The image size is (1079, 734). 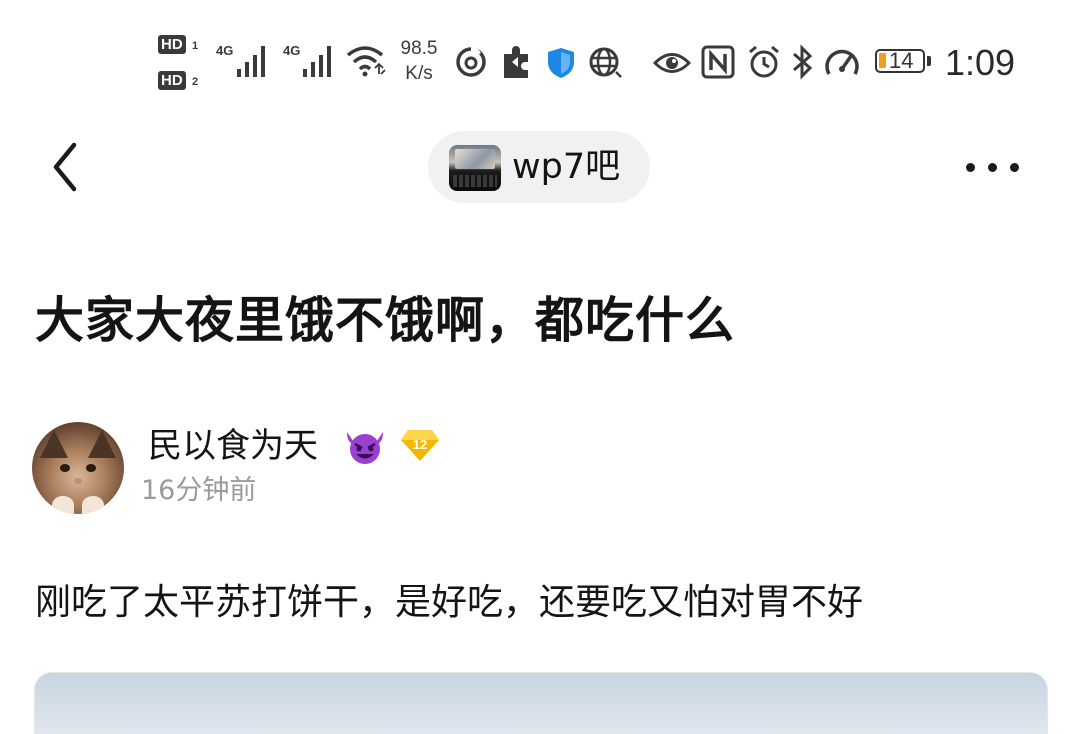 I want to click on nfc-icon, so click(x=718, y=62).